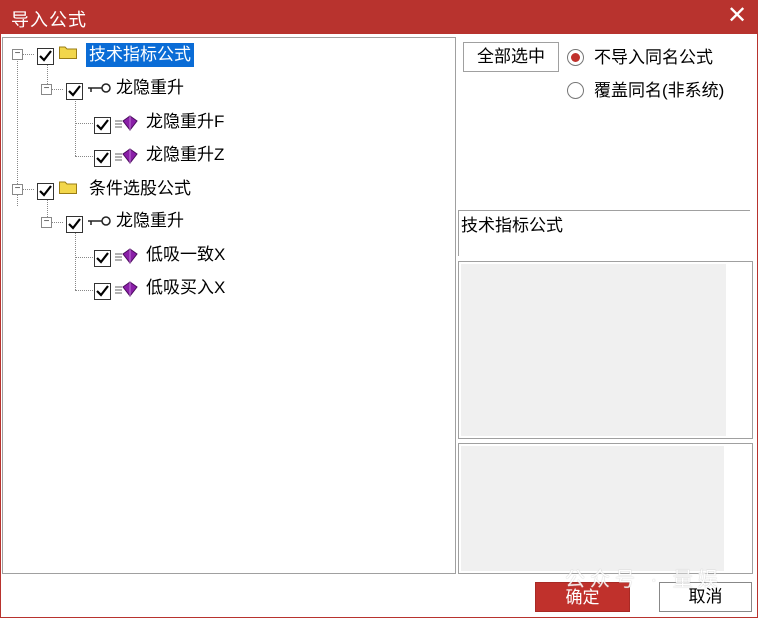 Image resolution: width=758 pixels, height=618 pixels. I want to click on tree-node-formula: 低吸买入X, so click(153, 289).